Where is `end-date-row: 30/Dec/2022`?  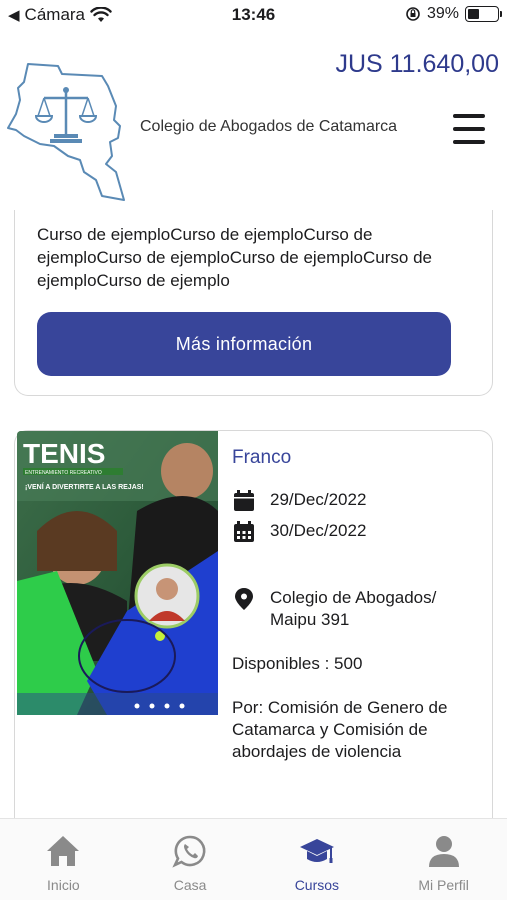 end-date-row: 30/Dec/2022 is located at coordinates (299, 532).